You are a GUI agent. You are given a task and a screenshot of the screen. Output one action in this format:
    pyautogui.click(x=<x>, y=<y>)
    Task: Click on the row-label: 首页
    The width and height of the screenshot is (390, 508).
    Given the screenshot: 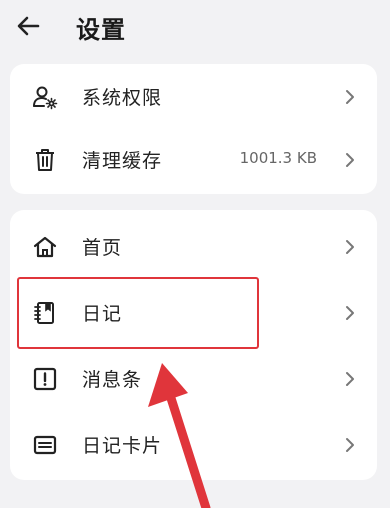 What is the action you would take?
    pyautogui.click(x=102, y=248)
    